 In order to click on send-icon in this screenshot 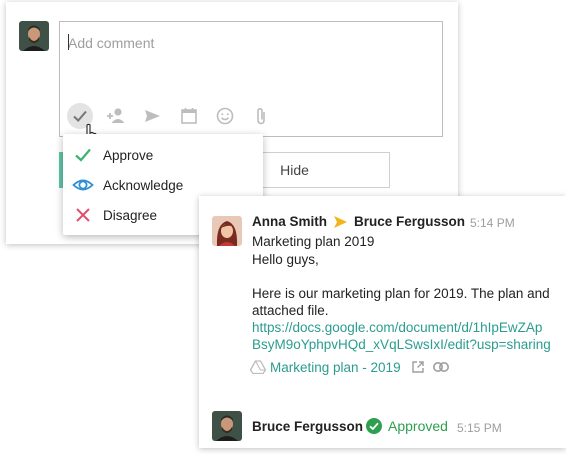, I will do `click(152, 116)`.